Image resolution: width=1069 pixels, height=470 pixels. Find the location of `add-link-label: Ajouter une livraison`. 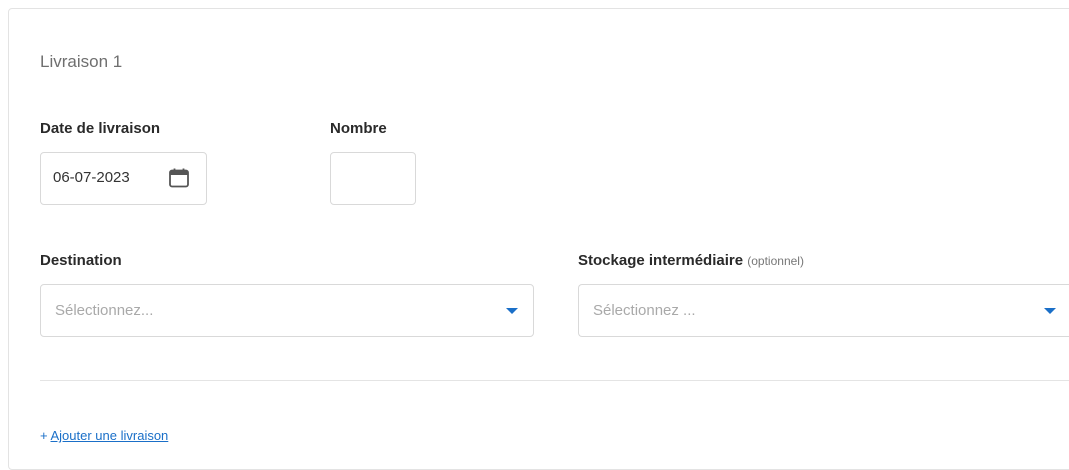

add-link-label: Ajouter une livraison is located at coordinates (110, 435).